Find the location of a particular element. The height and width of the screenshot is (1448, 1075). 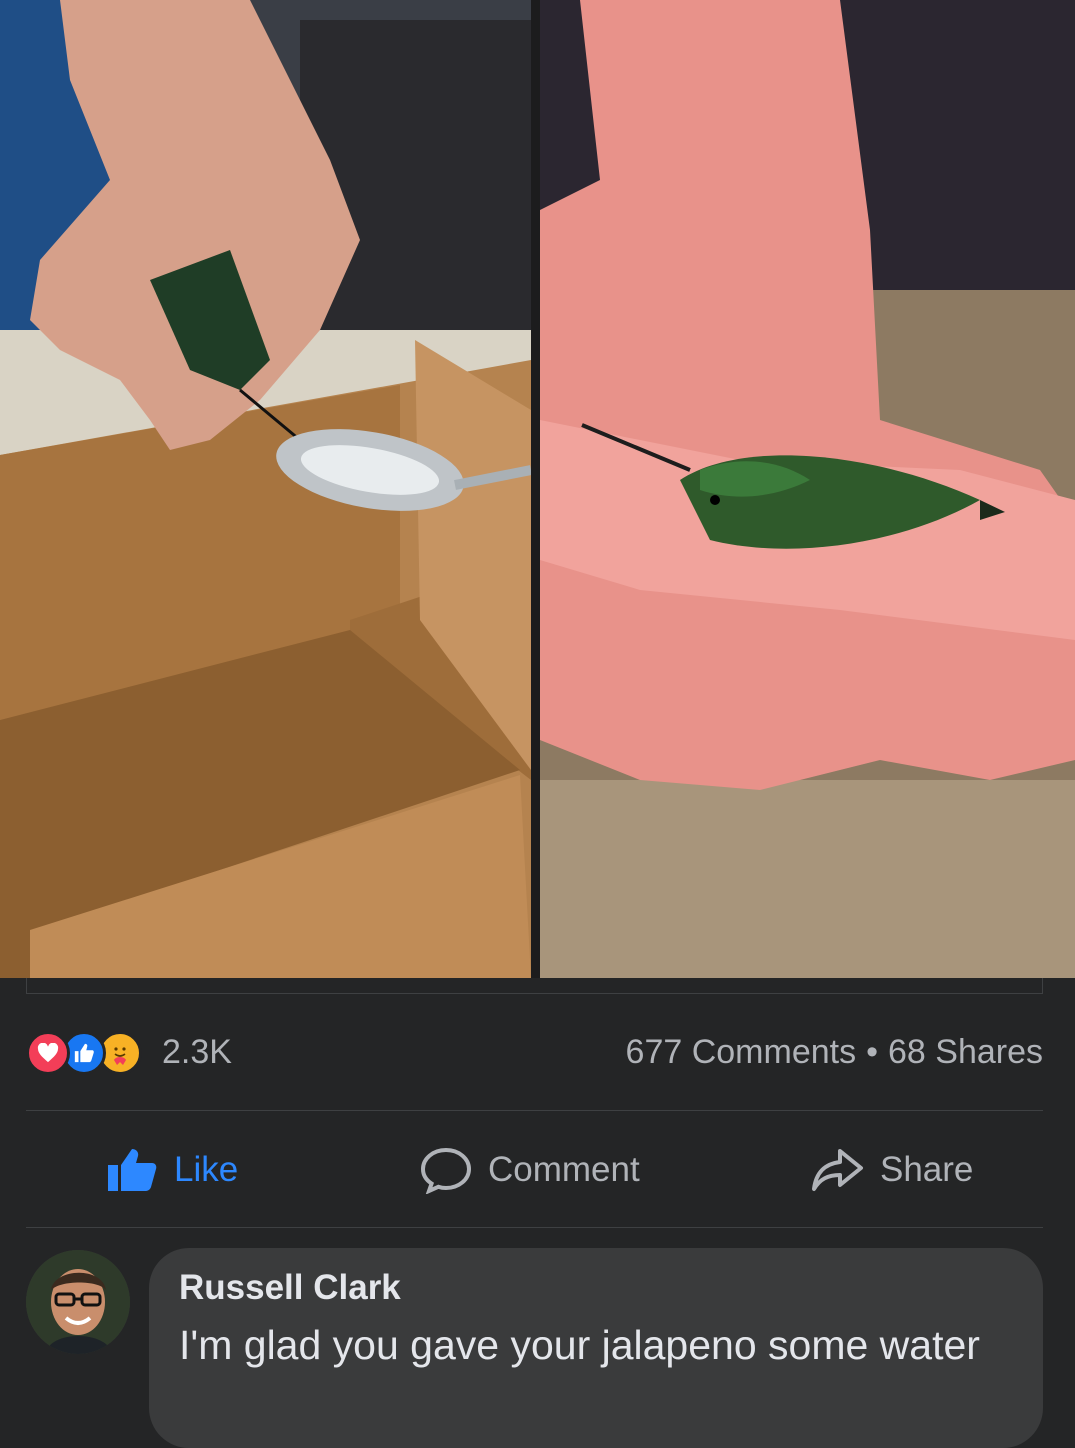

shares-count: 68 Shares is located at coordinates (965, 1052).